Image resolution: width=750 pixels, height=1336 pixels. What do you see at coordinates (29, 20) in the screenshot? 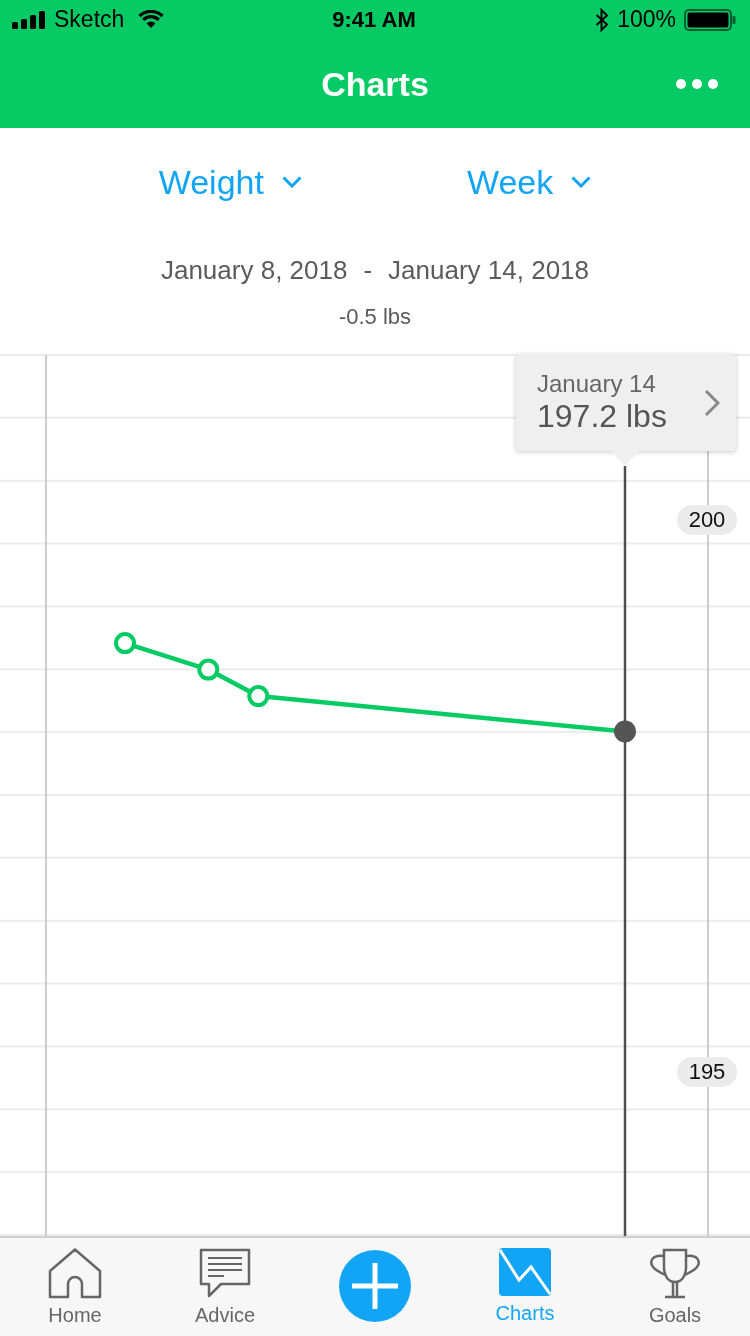
I see `signal-icon` at bounding box center [29, 20].